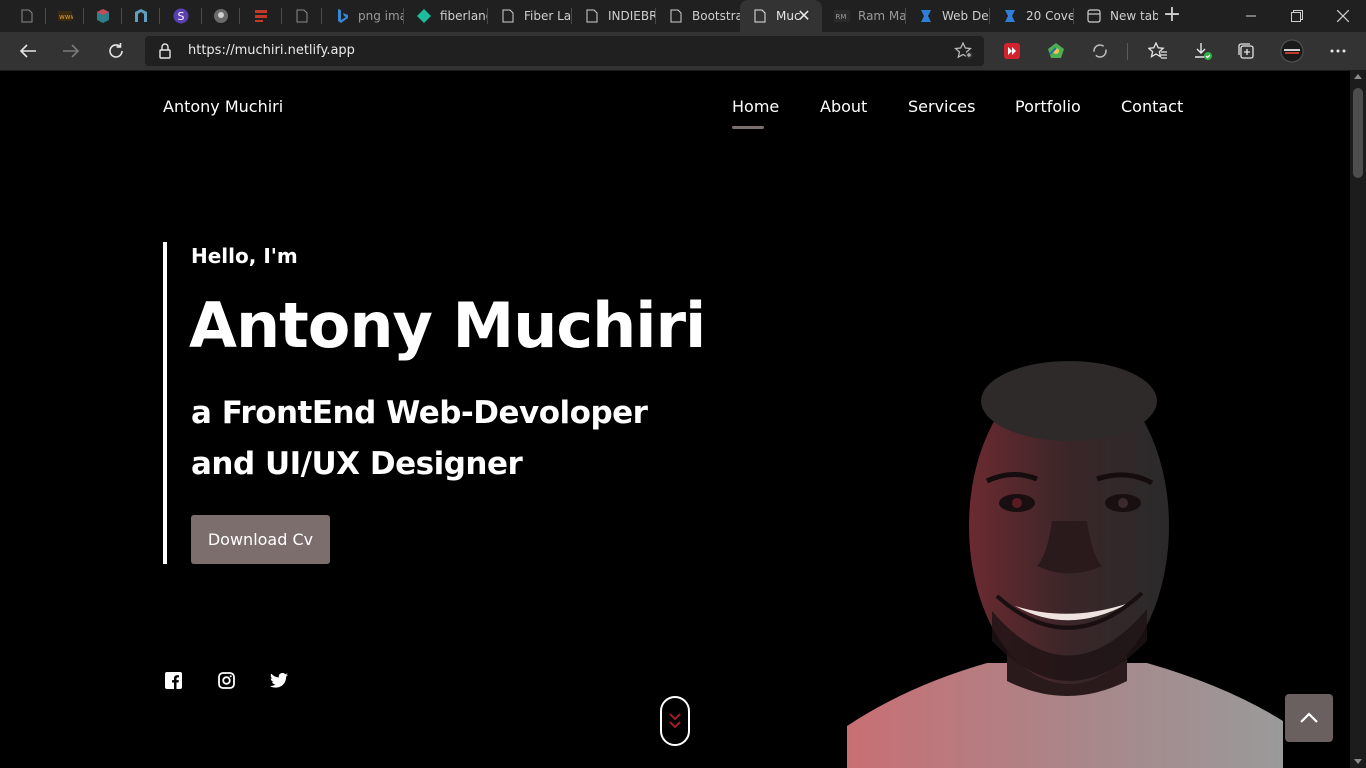 This screenshot has height=768, width=1366. What do you see at coordinates (1358, 419) in the screenshot?
I see `page-scrollbar` at bounding box center [1358, 419].